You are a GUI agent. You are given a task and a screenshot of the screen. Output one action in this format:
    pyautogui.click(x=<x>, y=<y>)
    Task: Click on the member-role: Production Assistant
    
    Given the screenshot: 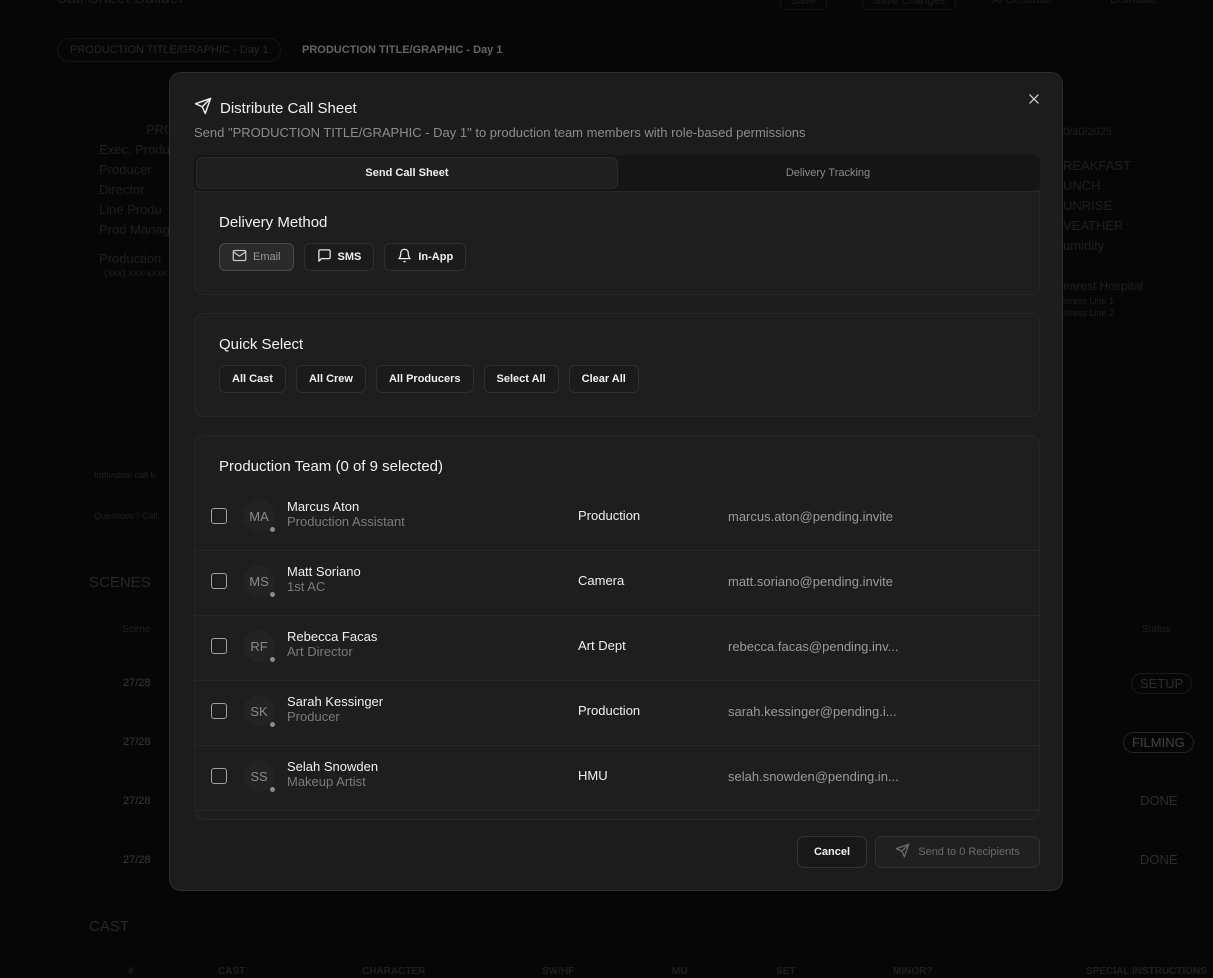 What is the action you would take?
    pyautogui.click(x=346, y=521)
    